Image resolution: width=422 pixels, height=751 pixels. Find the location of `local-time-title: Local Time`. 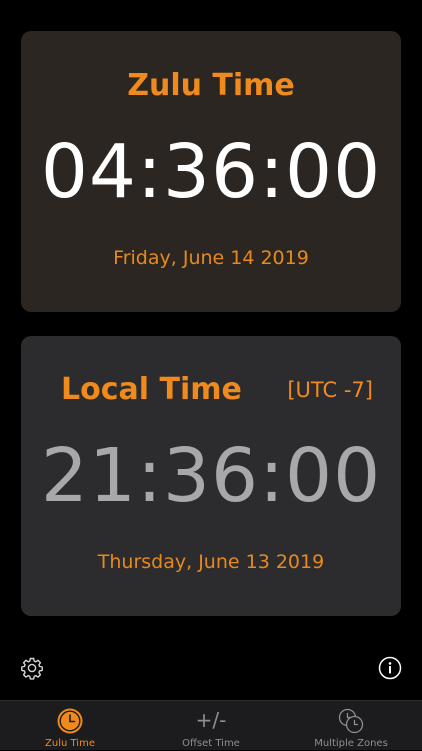

local-time-title: Local Time is located at coordinates (151, 389).